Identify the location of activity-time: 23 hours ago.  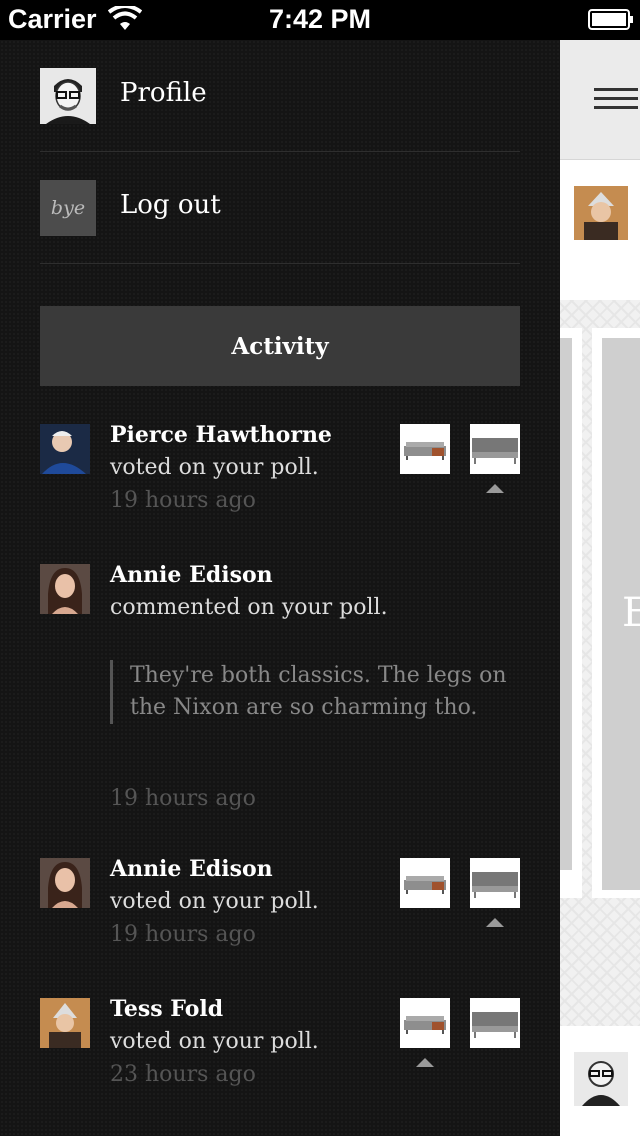
(183, 1074).